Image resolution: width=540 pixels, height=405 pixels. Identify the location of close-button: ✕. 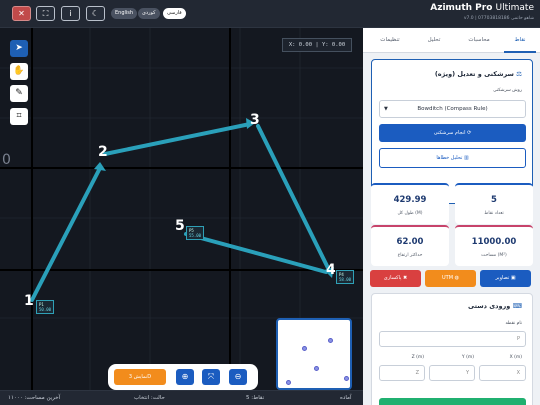
(21, 13).